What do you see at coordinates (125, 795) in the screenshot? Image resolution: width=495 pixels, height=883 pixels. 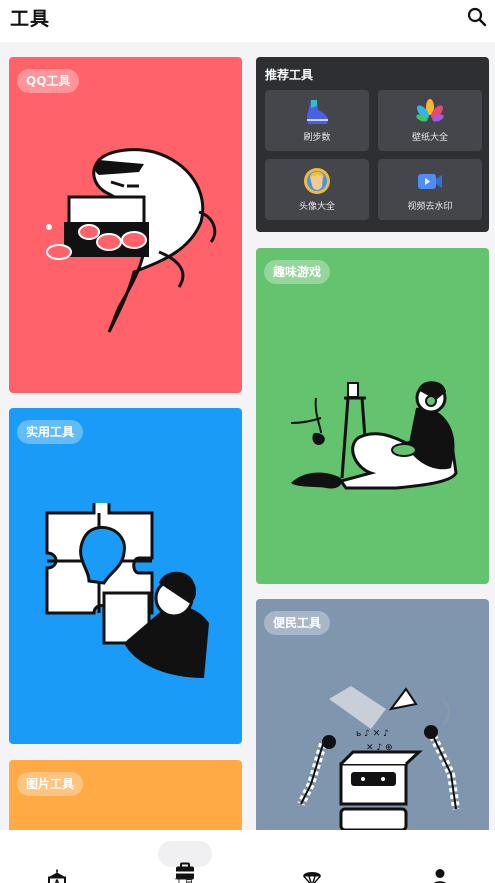 I see `image-tools-card: 图片工具` at bounding box center [125, 795].